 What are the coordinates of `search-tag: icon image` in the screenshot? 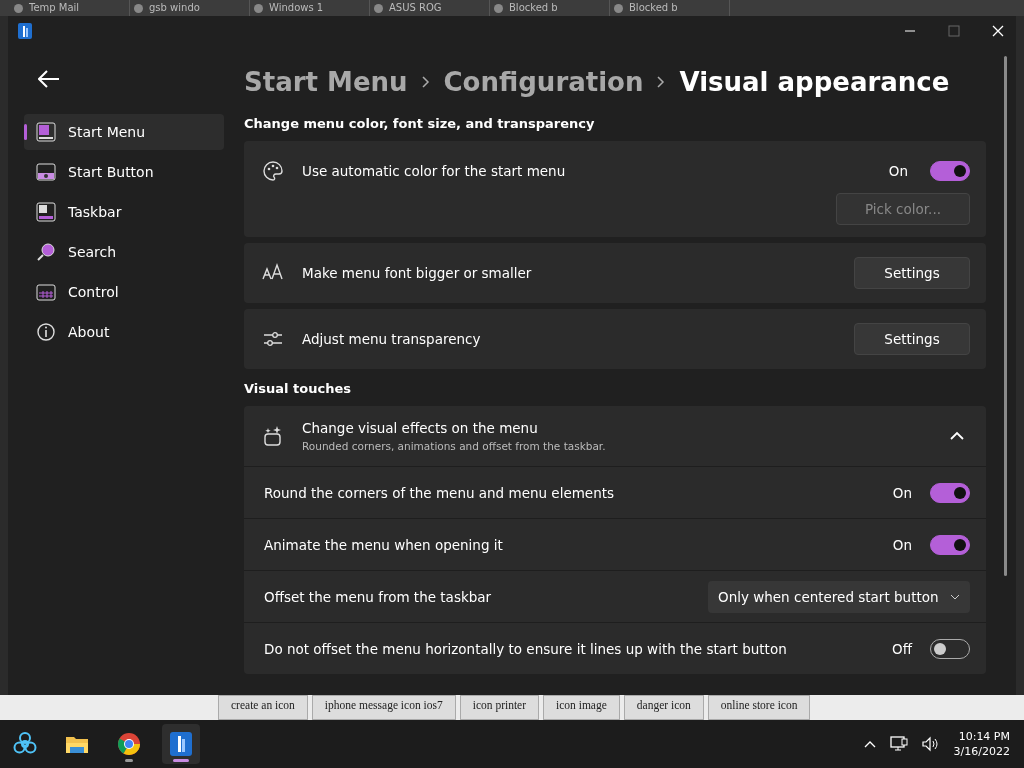 It's located at (581, 707).